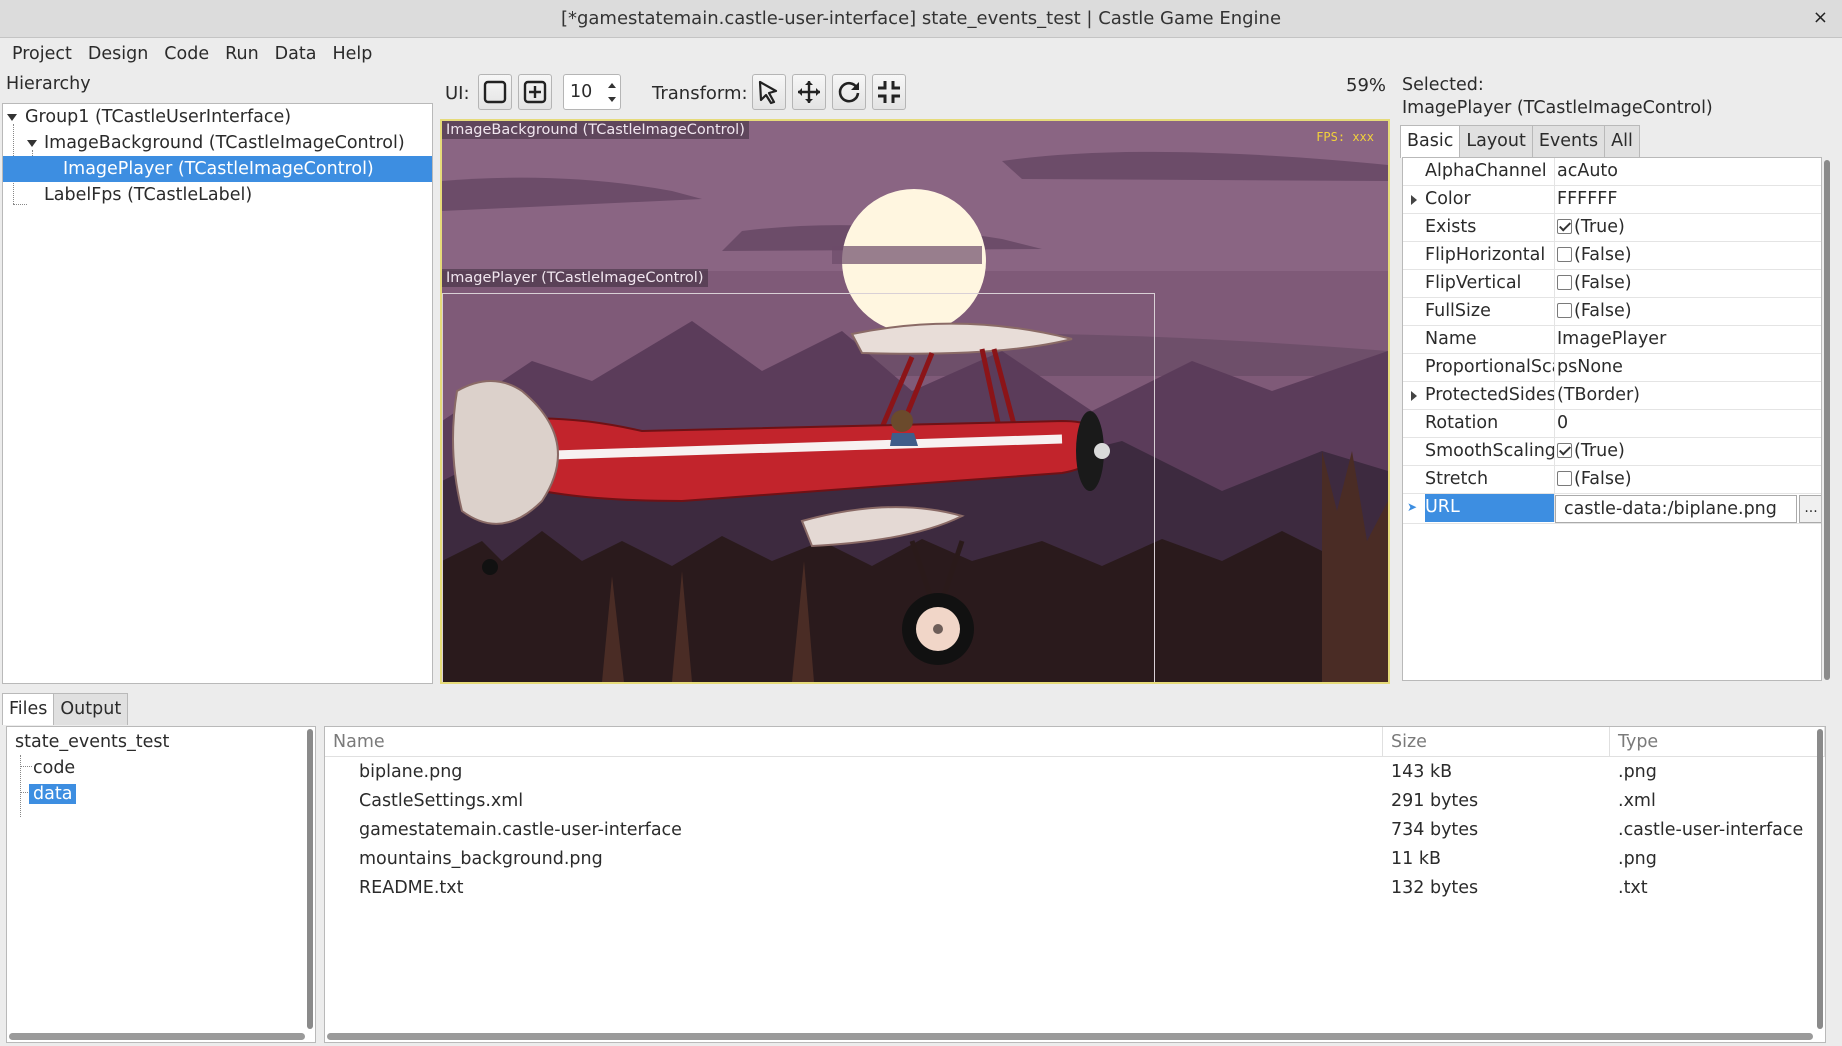  What do you see at coordinates (1490, 395) in the screenshot?
I see `property-name: ProtectedSides` at bounding box center [1490, 395].